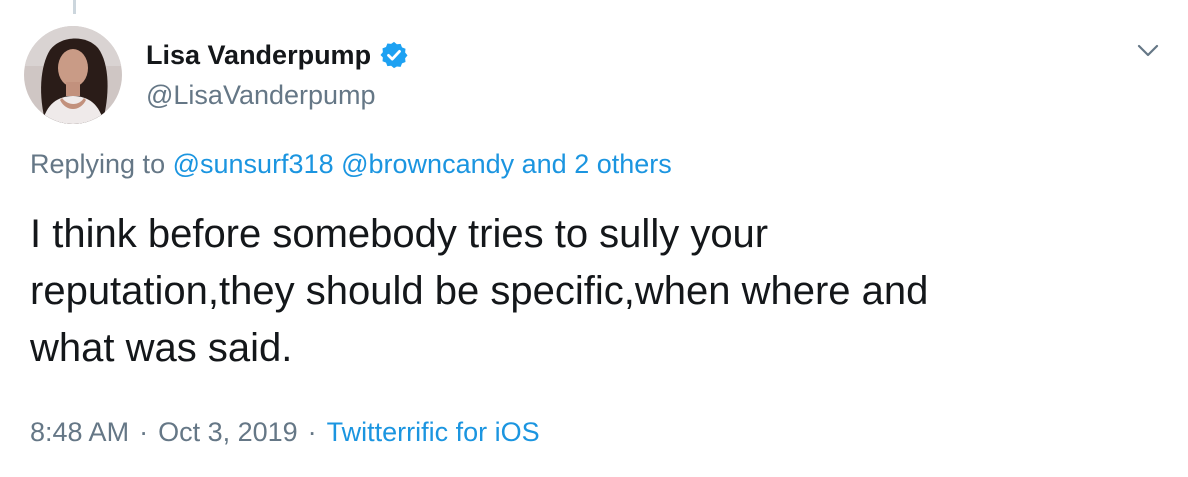  I want to click on author-display-name: Lisa Vanderpump, so click(258, 55).